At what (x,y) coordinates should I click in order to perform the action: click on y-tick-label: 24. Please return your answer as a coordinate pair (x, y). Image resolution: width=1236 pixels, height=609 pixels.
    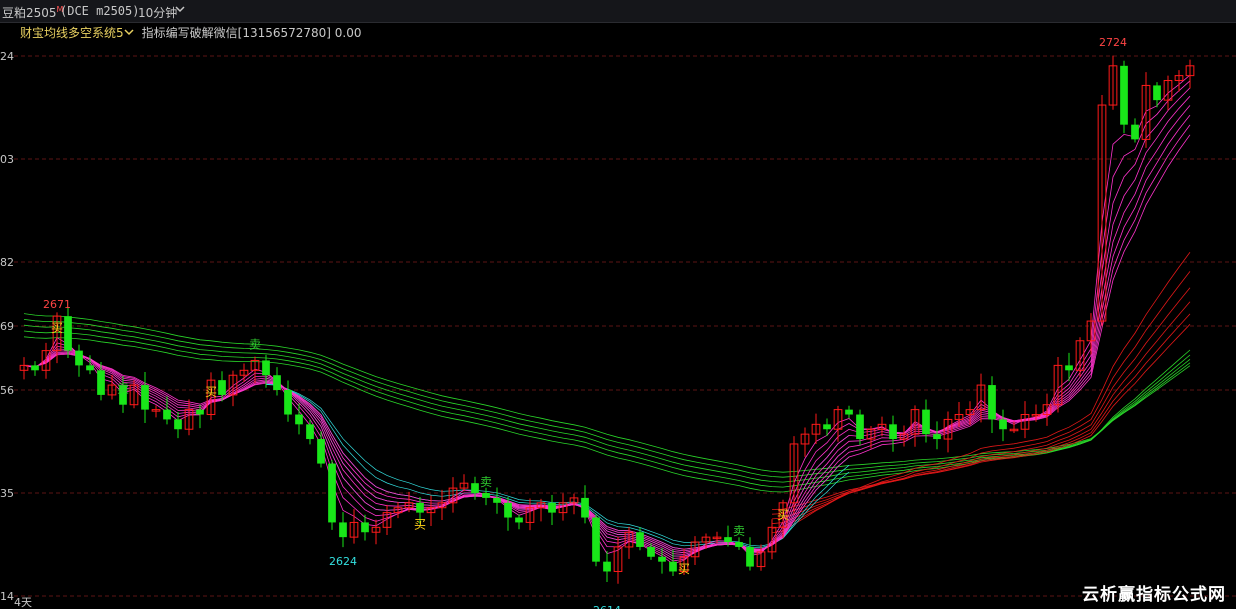
    Looking at the image, I should click on (7, 56).